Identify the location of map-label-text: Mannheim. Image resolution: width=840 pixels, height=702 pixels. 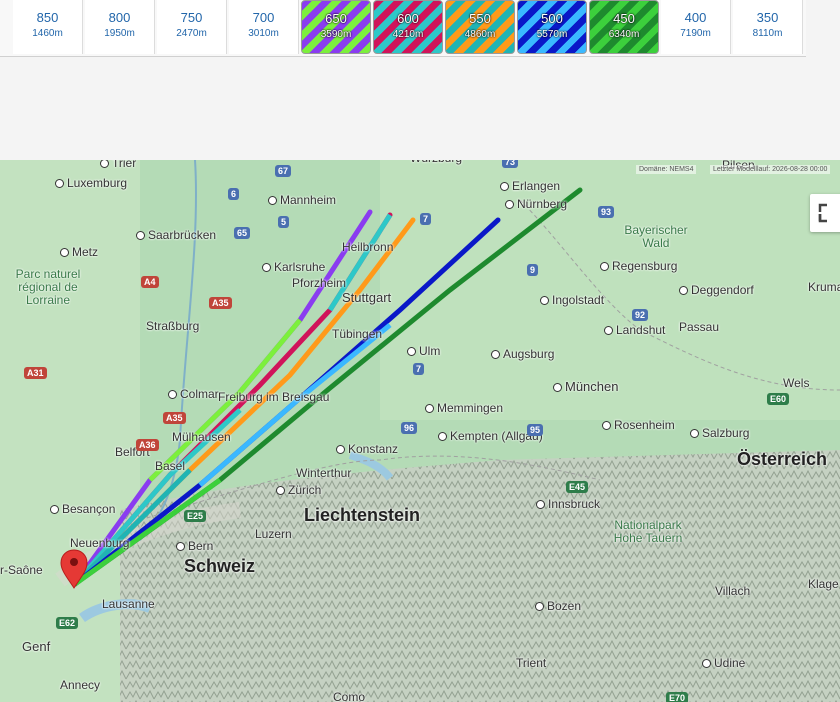
(308, 200).